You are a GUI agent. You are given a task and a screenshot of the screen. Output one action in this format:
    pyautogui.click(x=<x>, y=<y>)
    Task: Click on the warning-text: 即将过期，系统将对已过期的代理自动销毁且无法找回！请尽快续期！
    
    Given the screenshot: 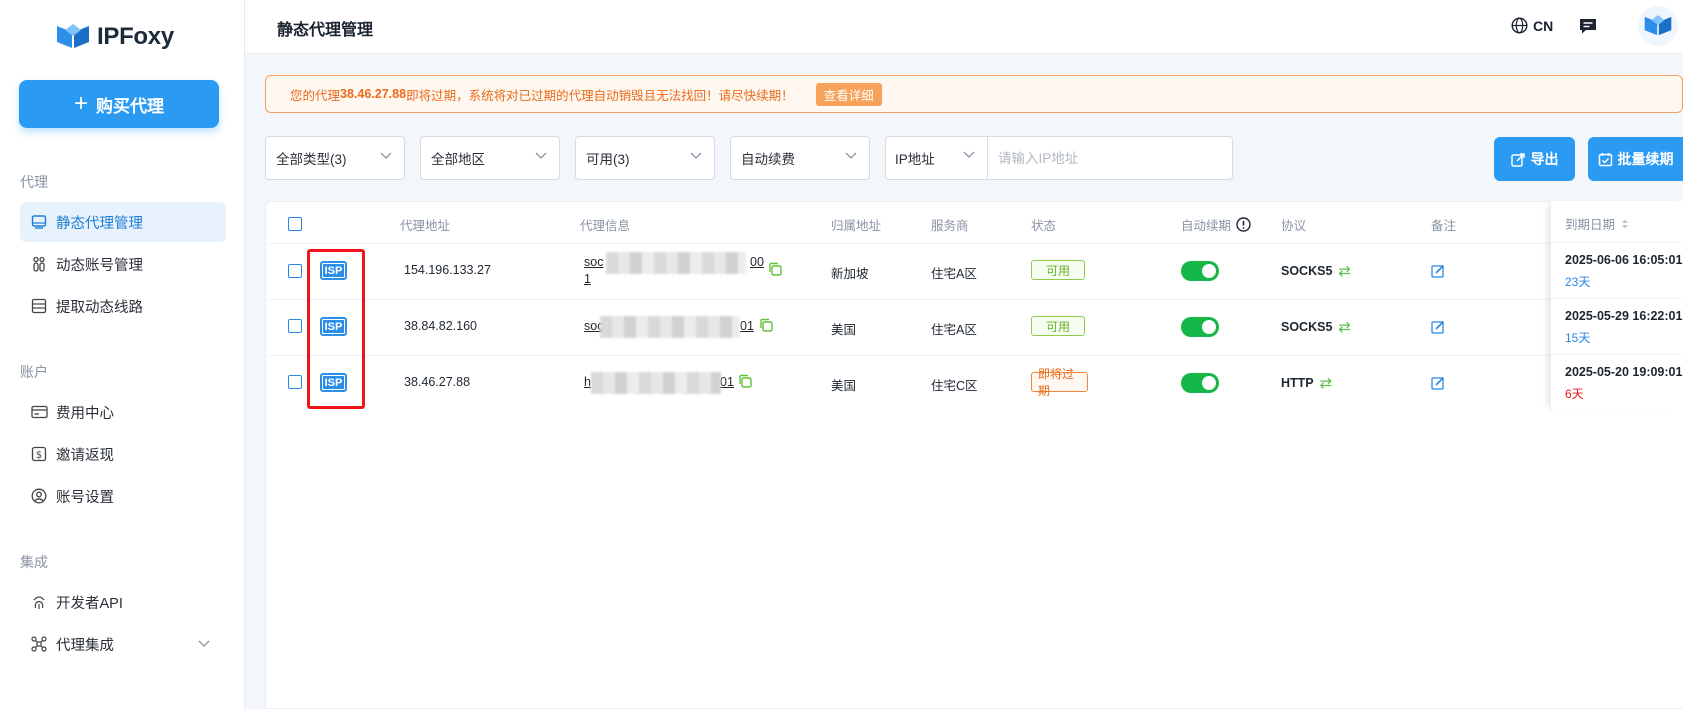 What is the action you would take?
    pyautogui.click(x=600, y=95)
    